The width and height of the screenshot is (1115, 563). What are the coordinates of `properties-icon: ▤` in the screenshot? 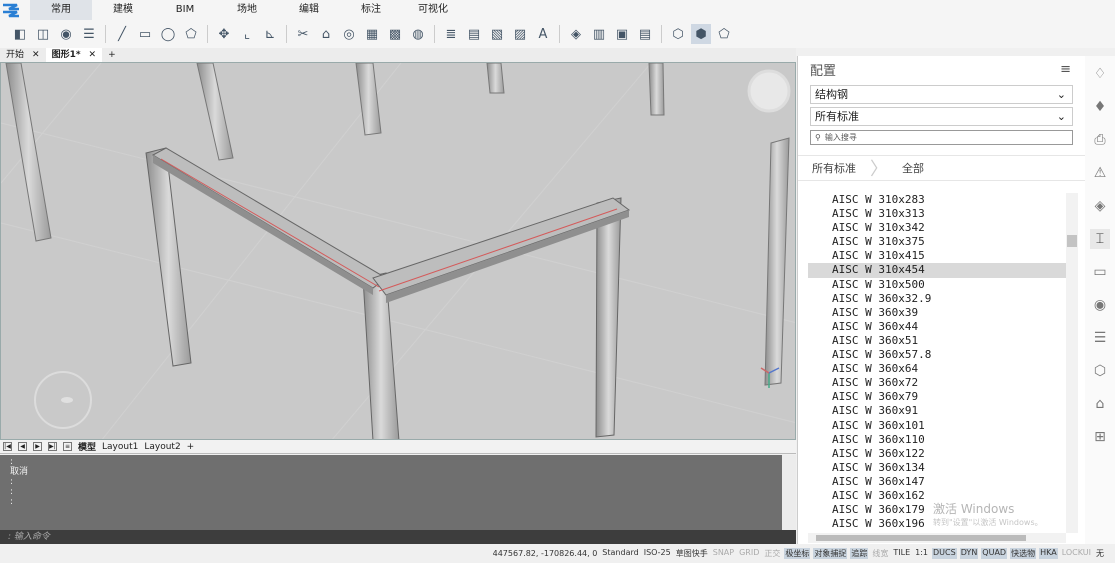 It's located at (474, 34).